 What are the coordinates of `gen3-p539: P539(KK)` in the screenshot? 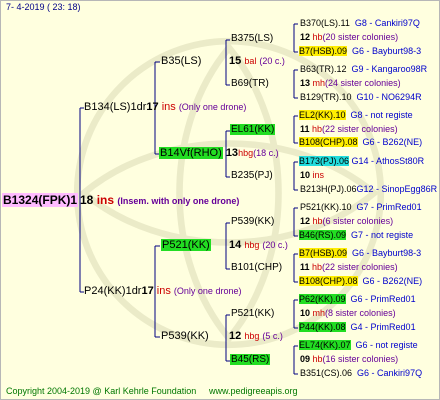 It's located at (252, 222).